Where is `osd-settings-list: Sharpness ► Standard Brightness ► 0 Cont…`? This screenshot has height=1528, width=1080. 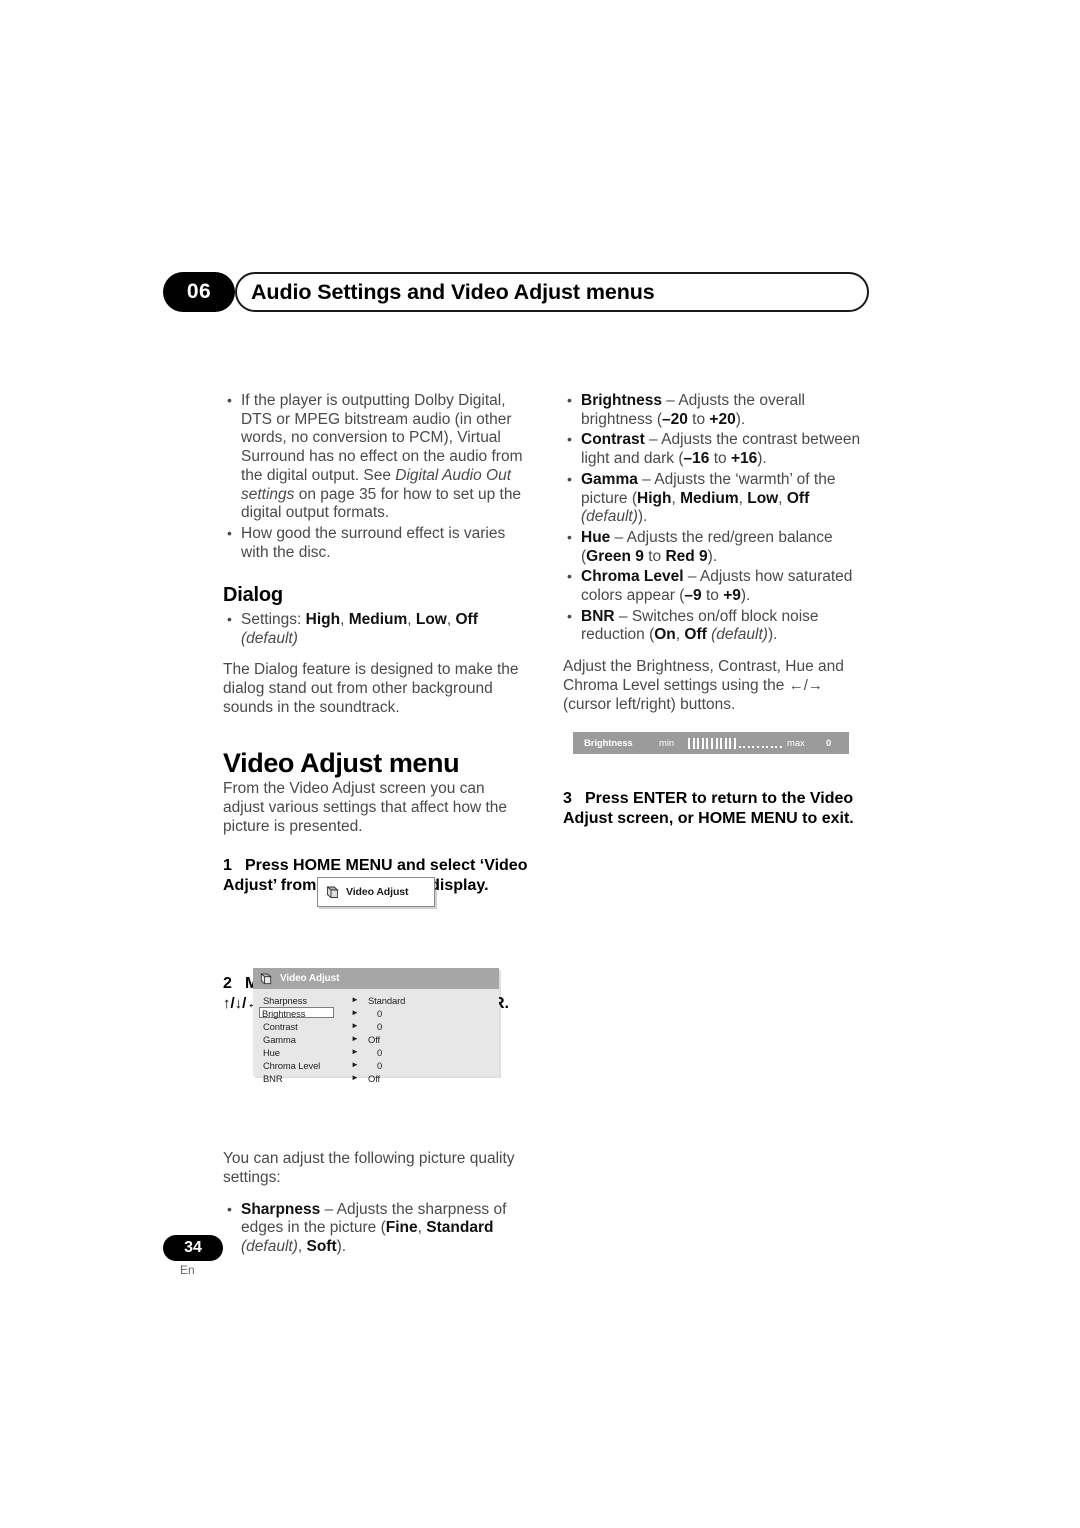 osd-settings-list: Sharpness ► Standard Brightness ► 0 Cont… is located at coordinates (376, 1037).